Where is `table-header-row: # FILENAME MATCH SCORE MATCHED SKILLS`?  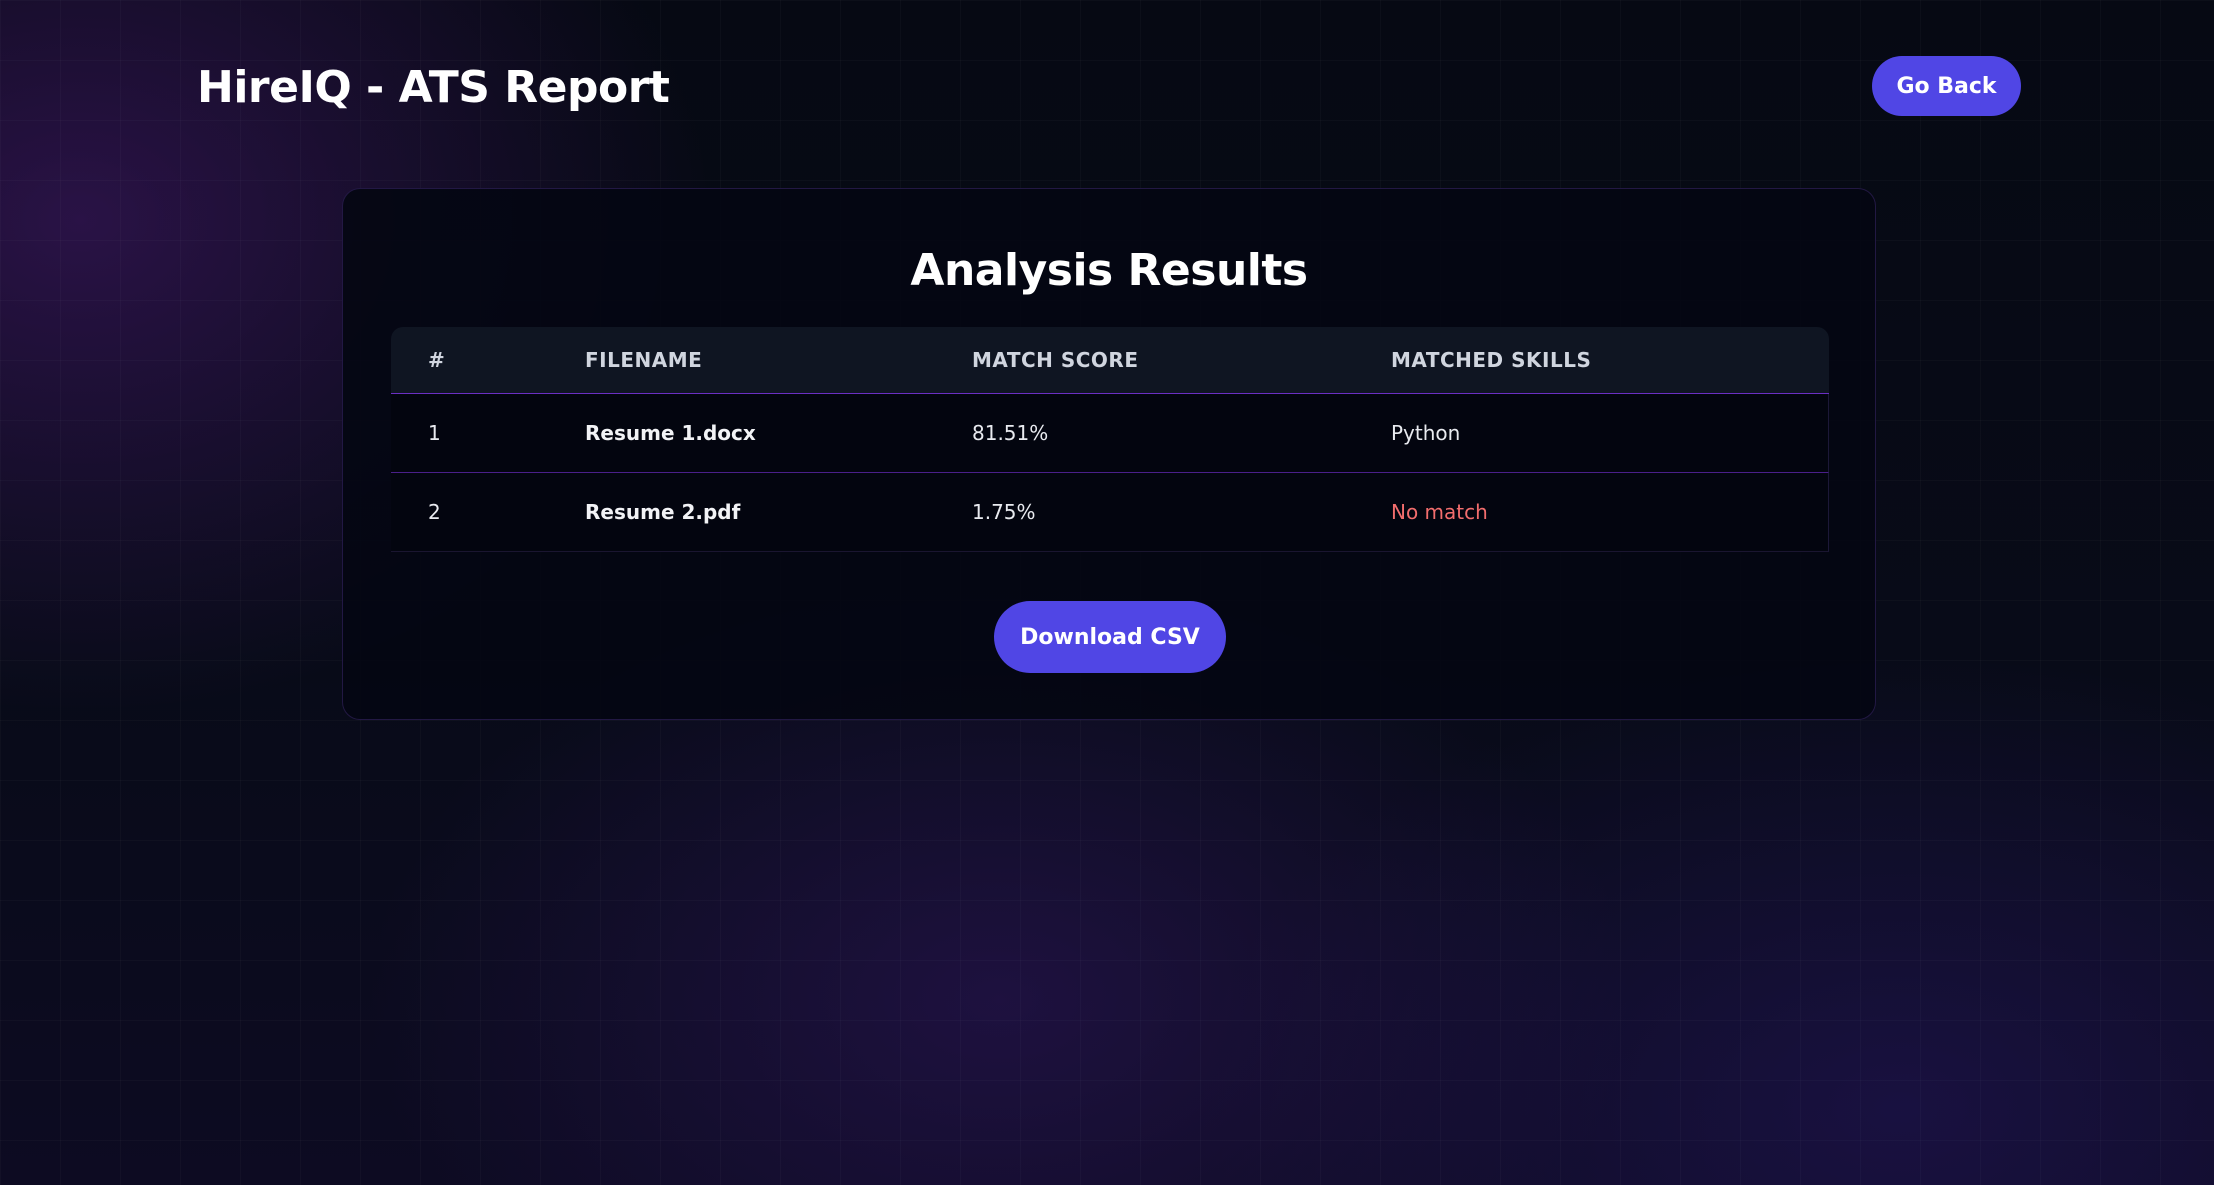
table-header-row: # FILENAME MATCH SCORE MATCHED SKILLS is located at coordinates (1110, 360).